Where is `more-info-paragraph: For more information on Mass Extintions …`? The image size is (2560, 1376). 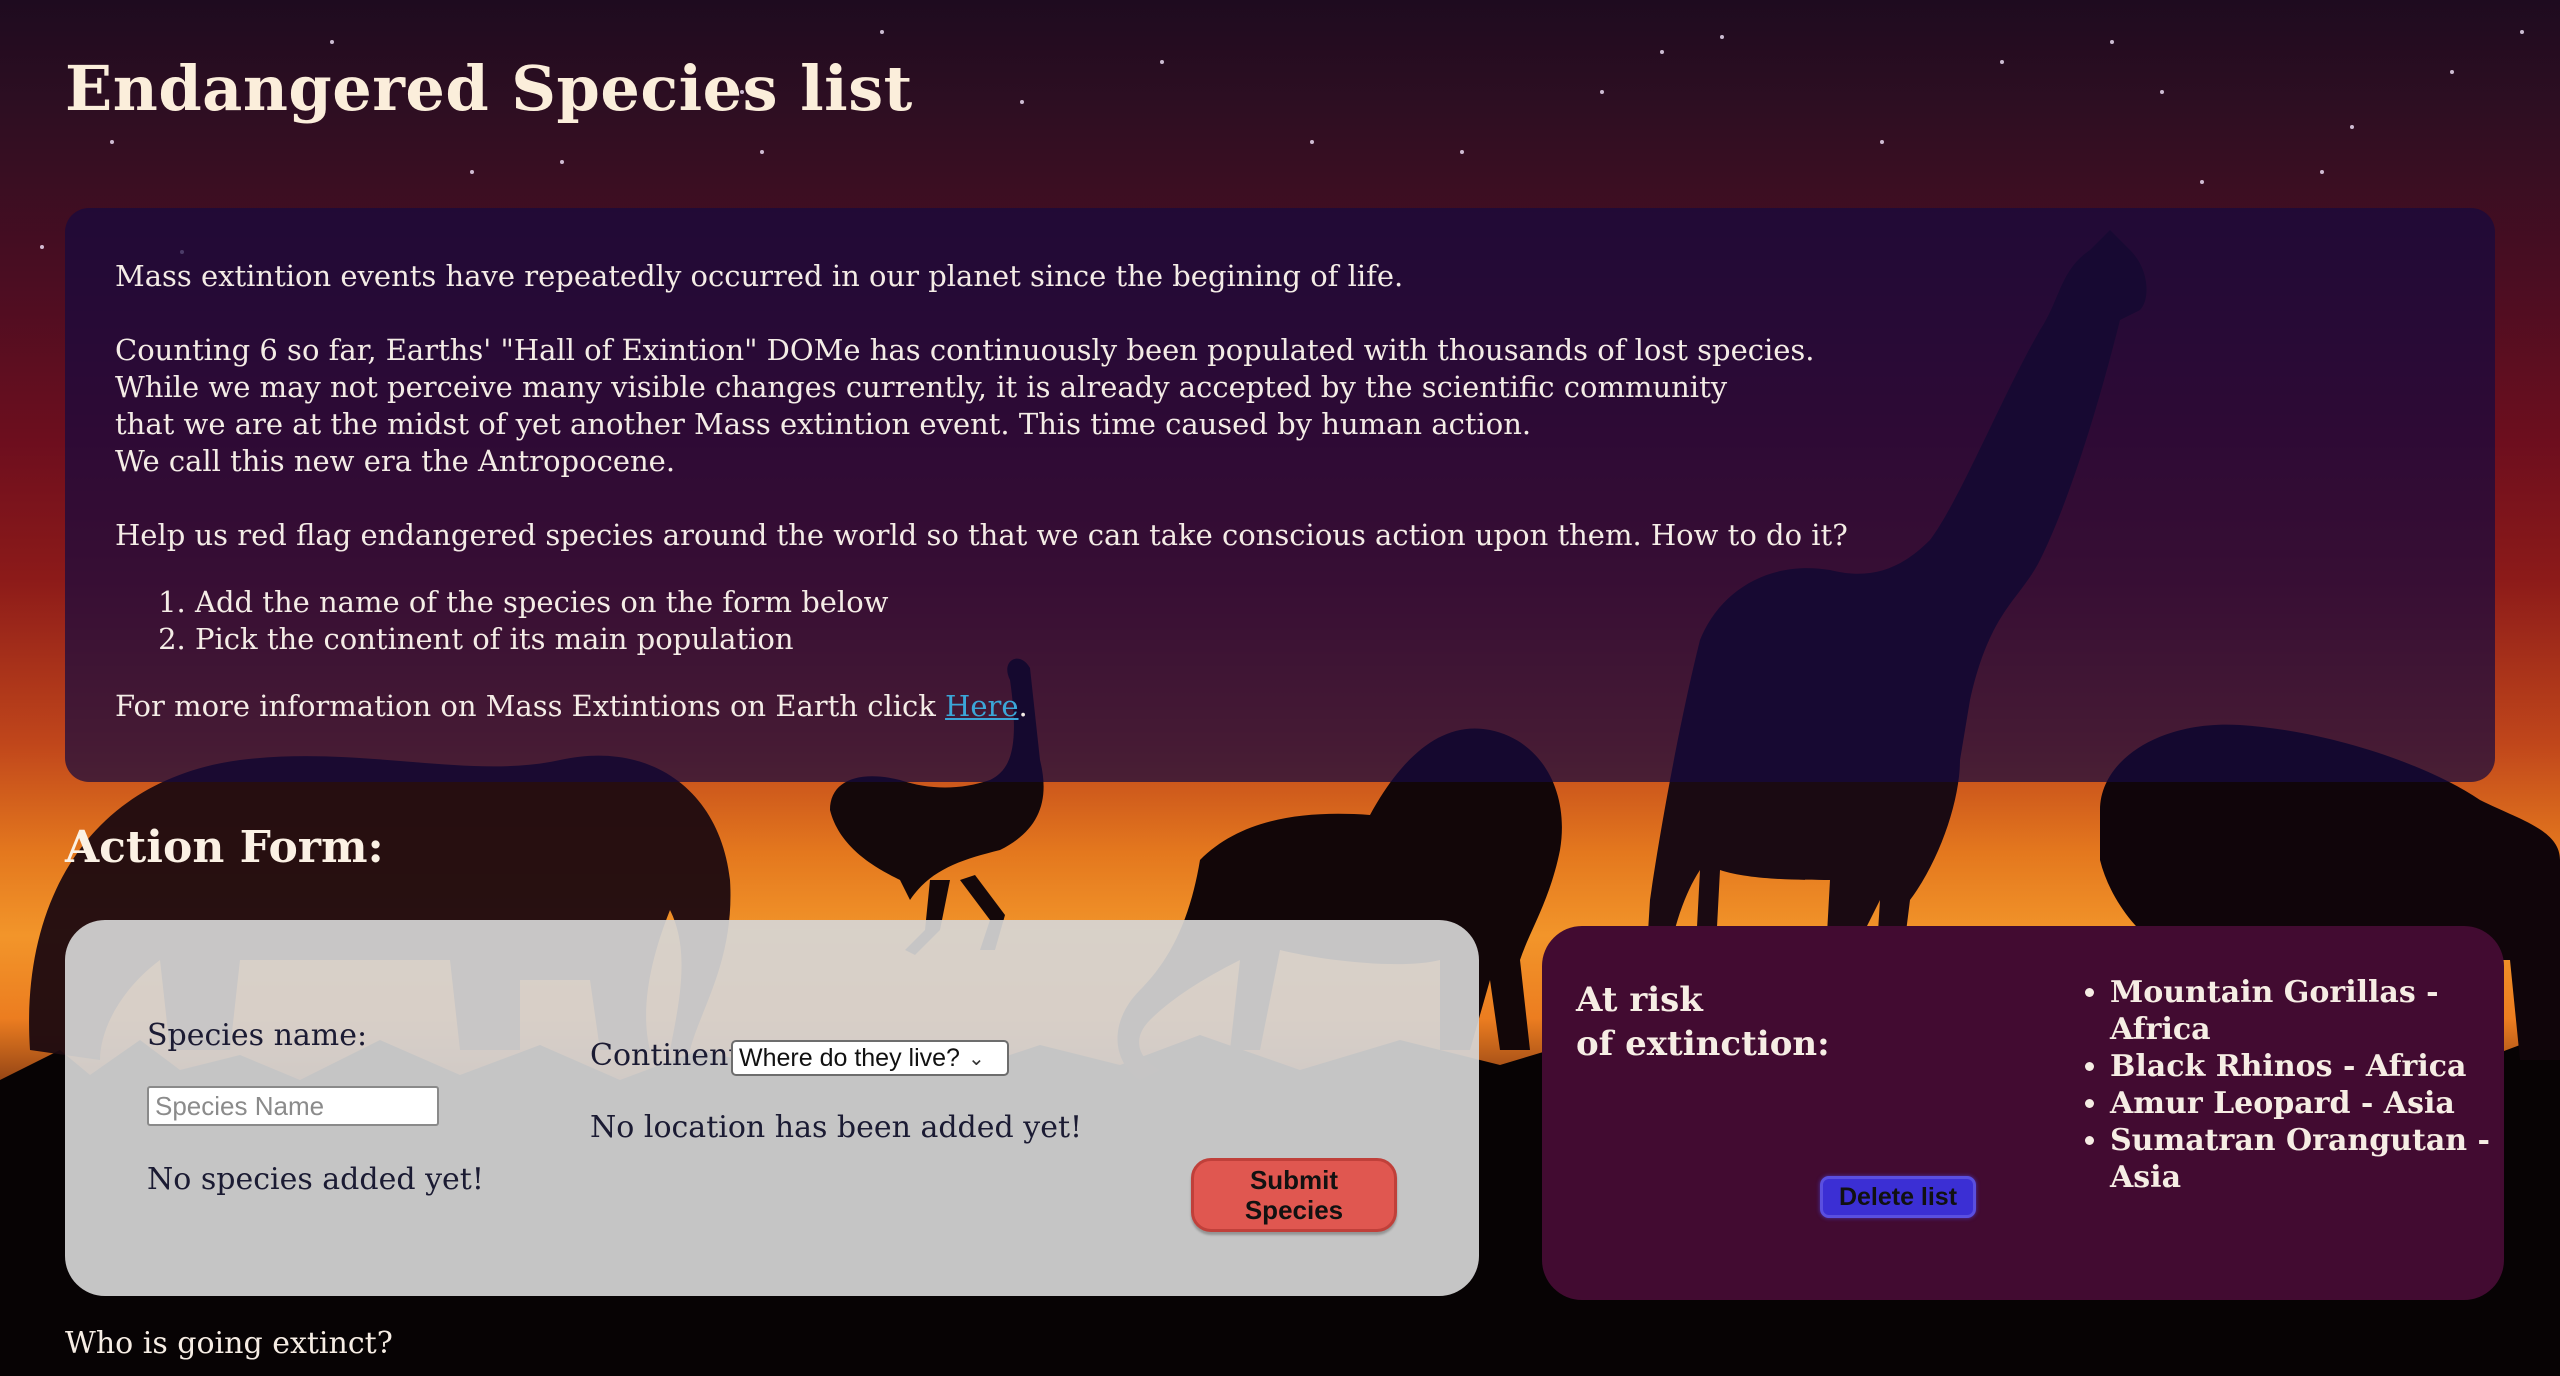
more-info-paragraph: For more information on Mass Extintions … is located at coordinates (1280, 706).